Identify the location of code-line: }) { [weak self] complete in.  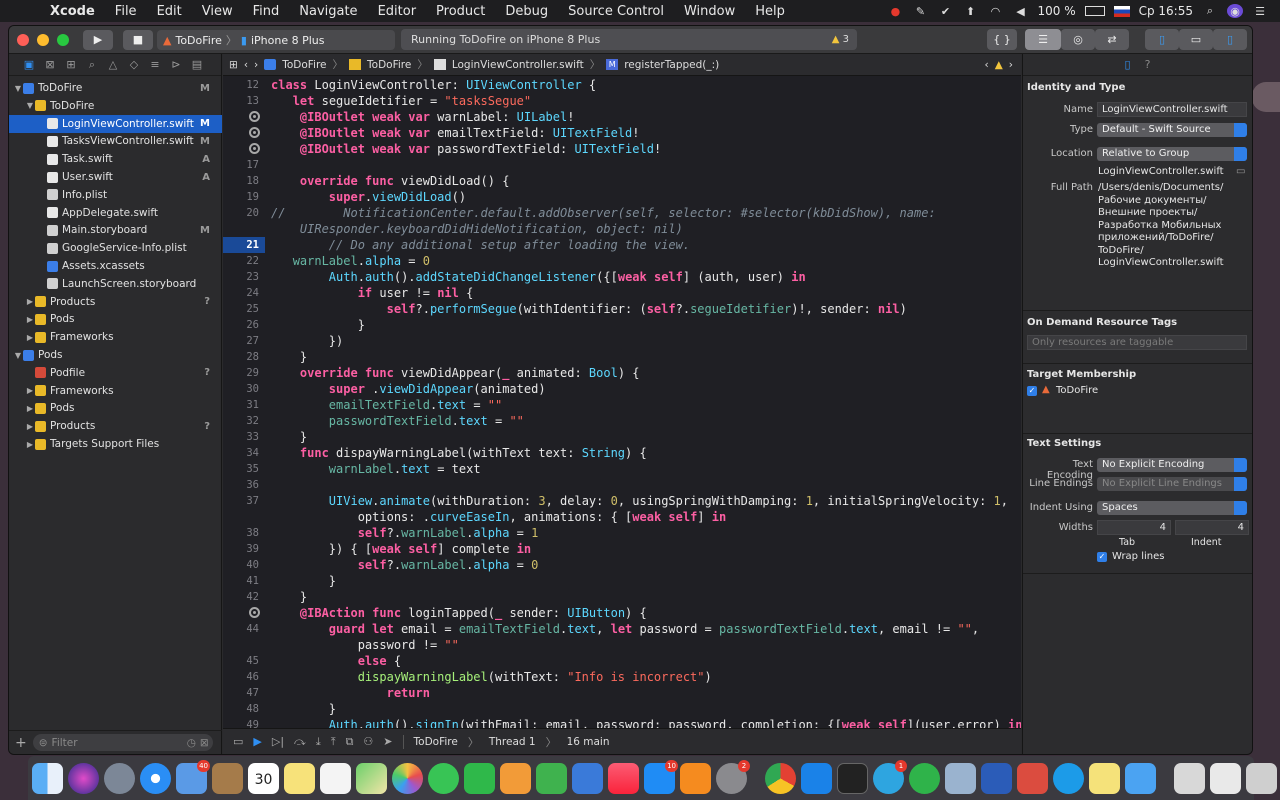
(401, 549).